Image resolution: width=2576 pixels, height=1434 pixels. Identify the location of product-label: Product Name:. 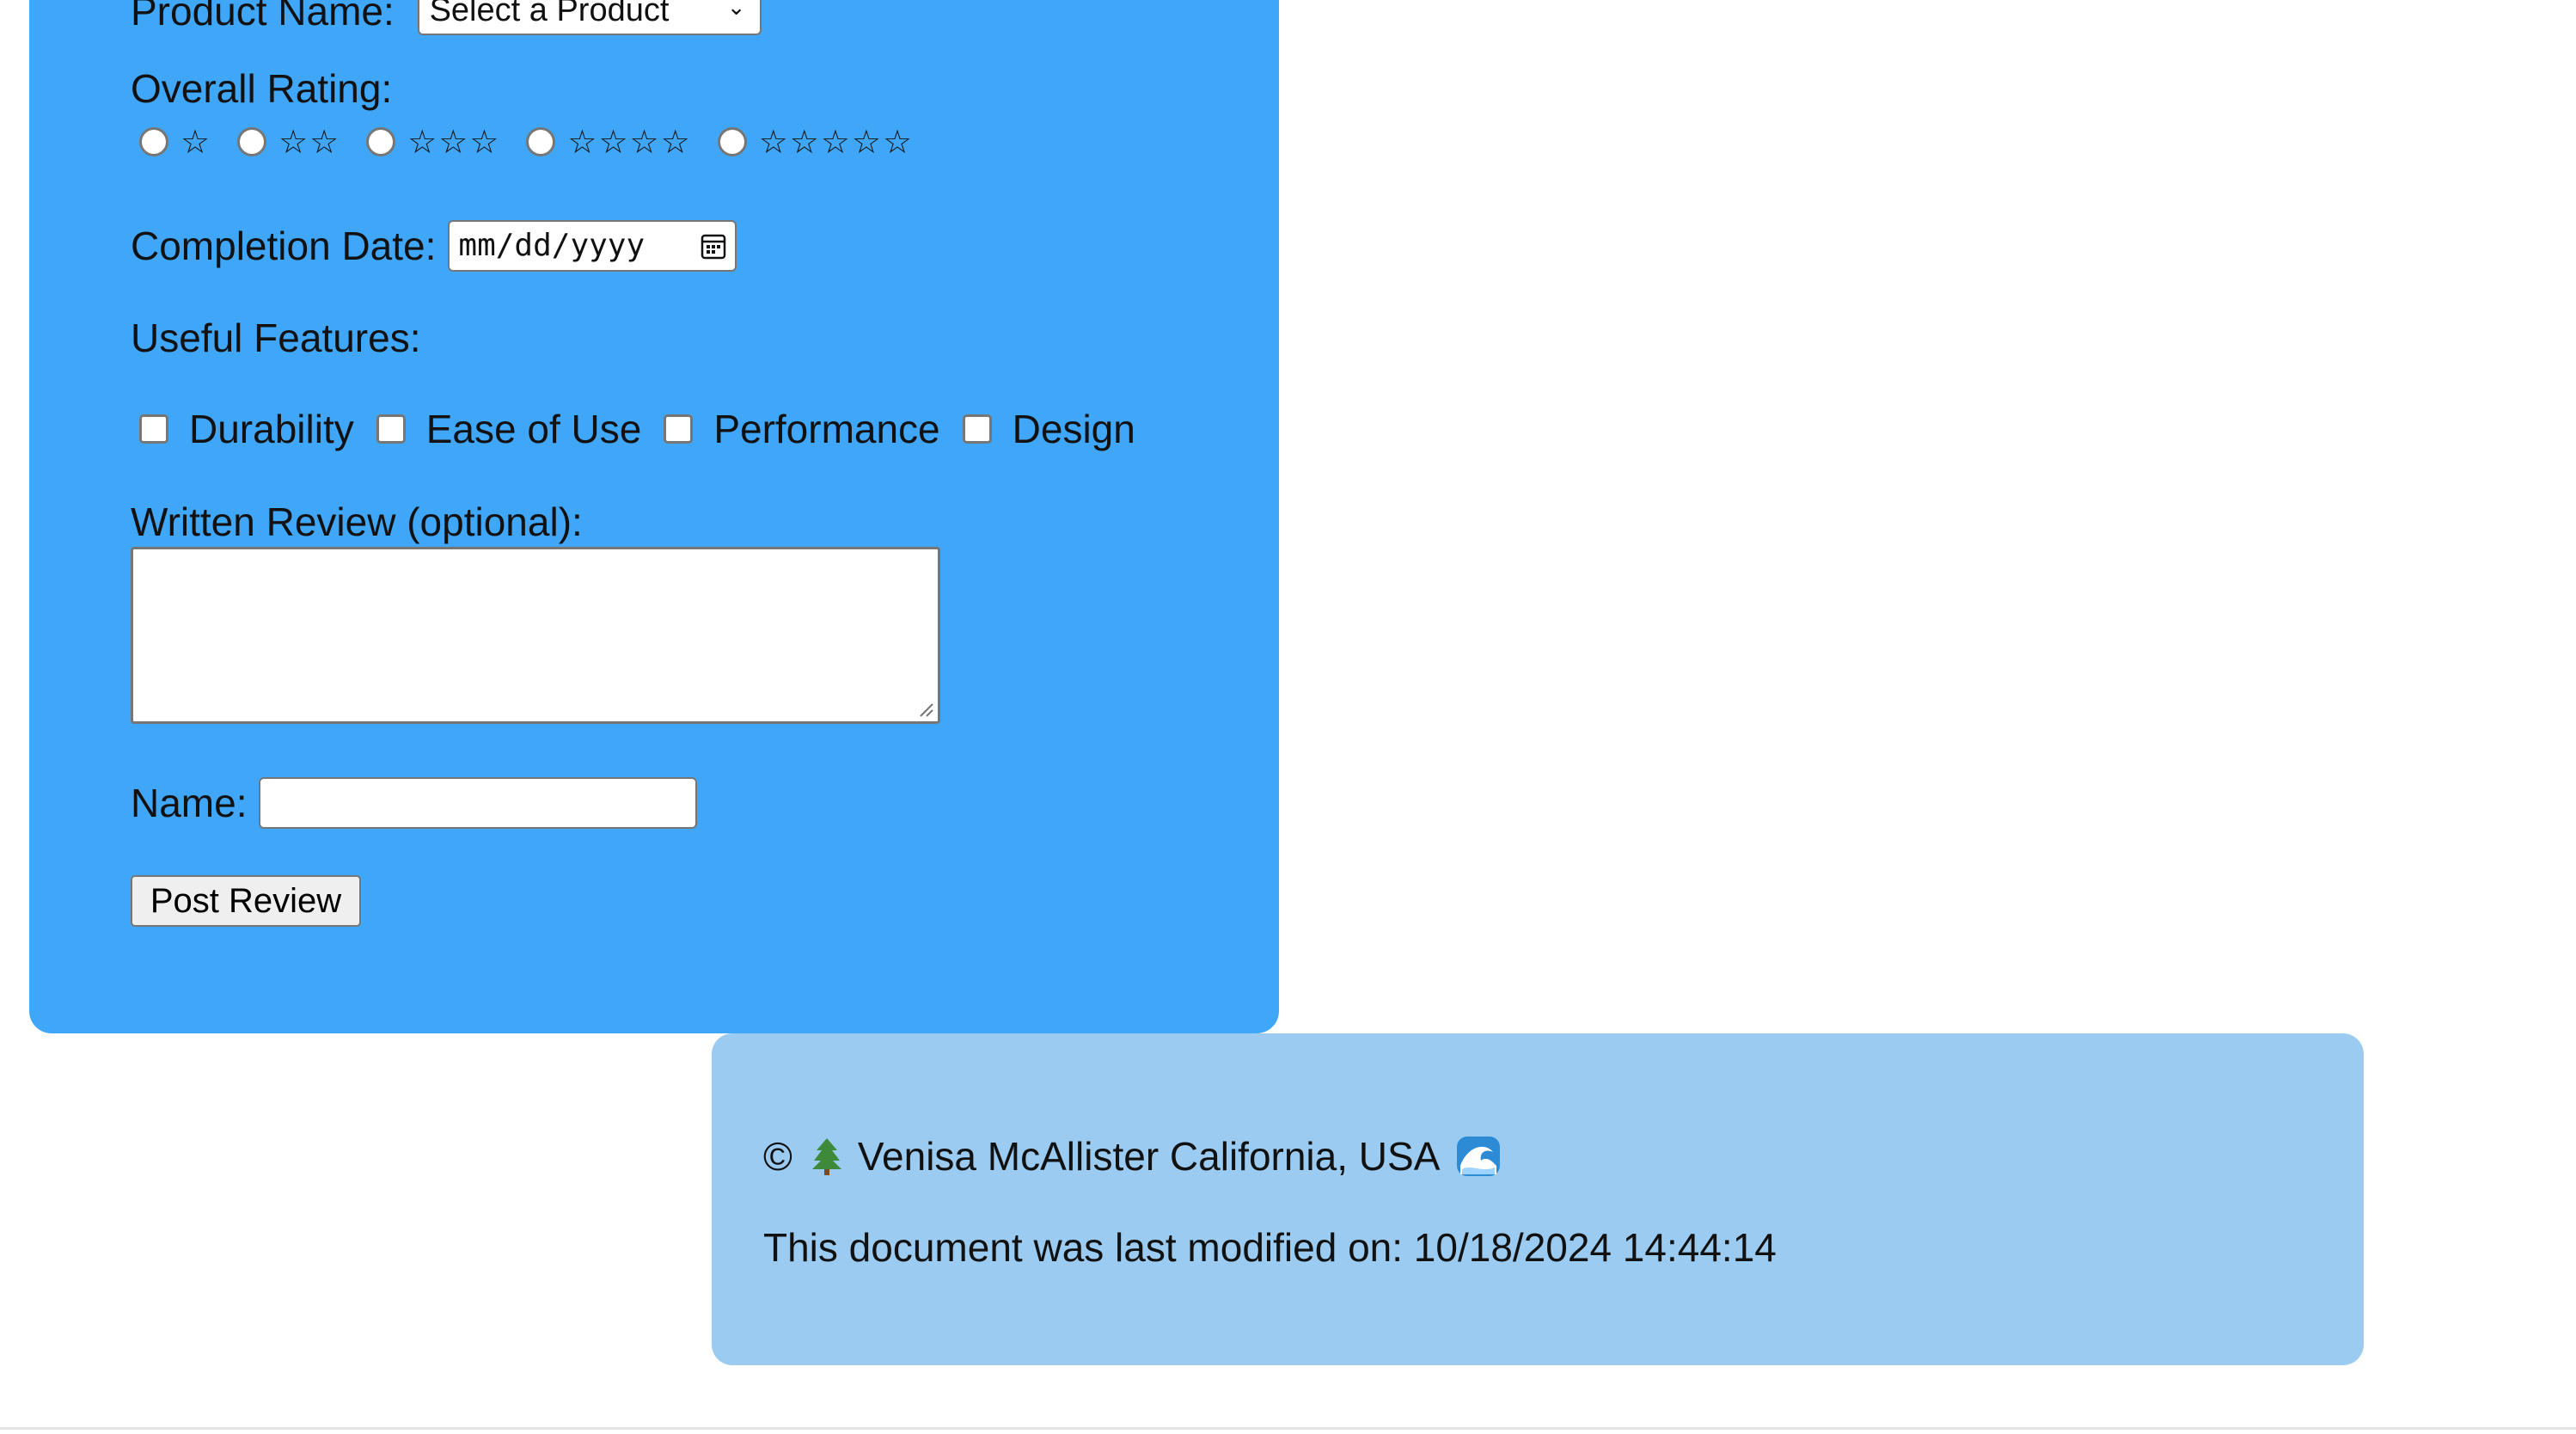
(263, 17).